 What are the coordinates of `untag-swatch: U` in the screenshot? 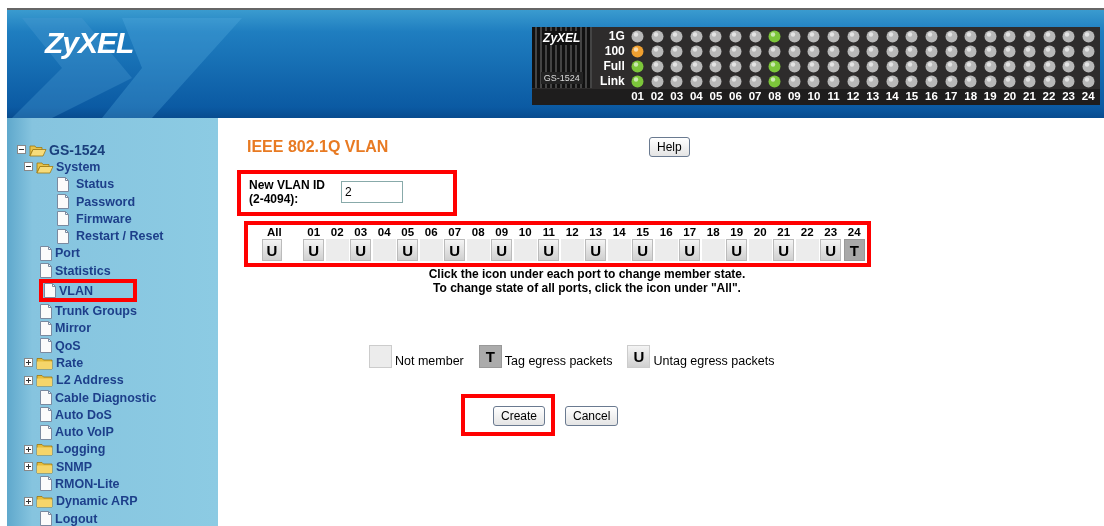 It's located at (639, 356).